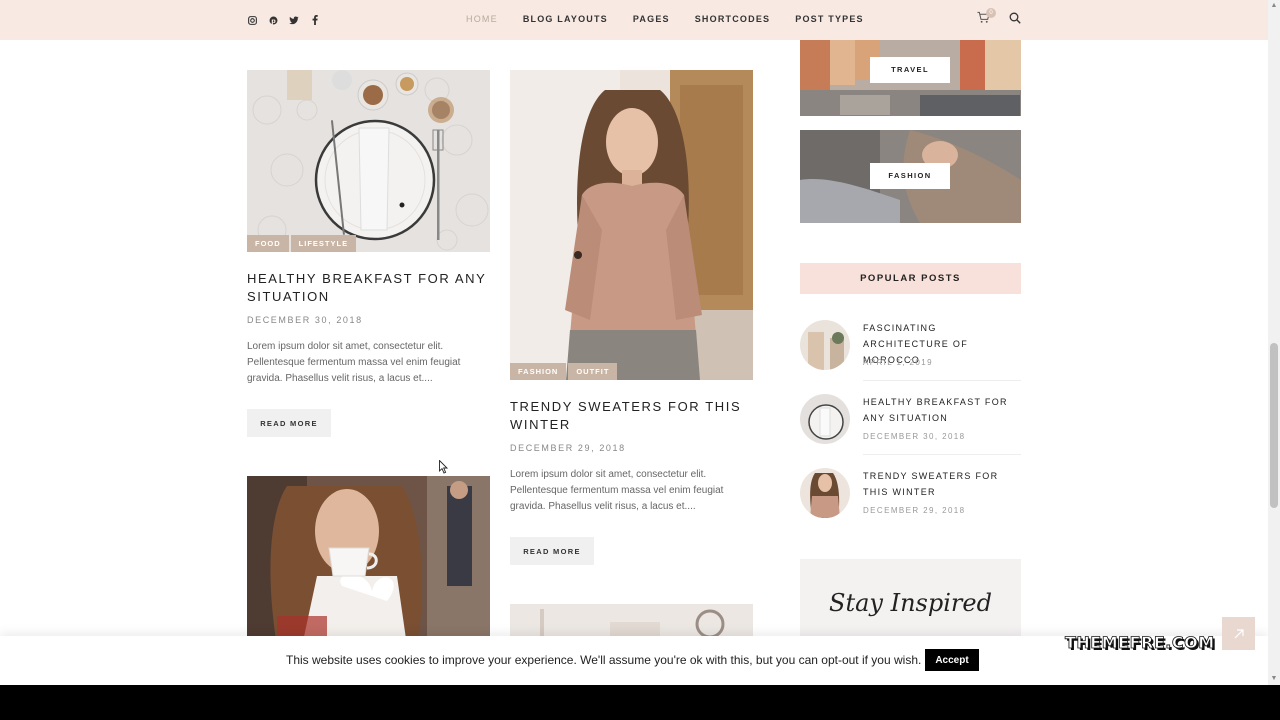  What do you see at coordinates (368, 288) in the screenshot?
I see `post-title: HEALTHY BREAKFAST FOR ANY SITUATION` at bounding box center [368, 288].